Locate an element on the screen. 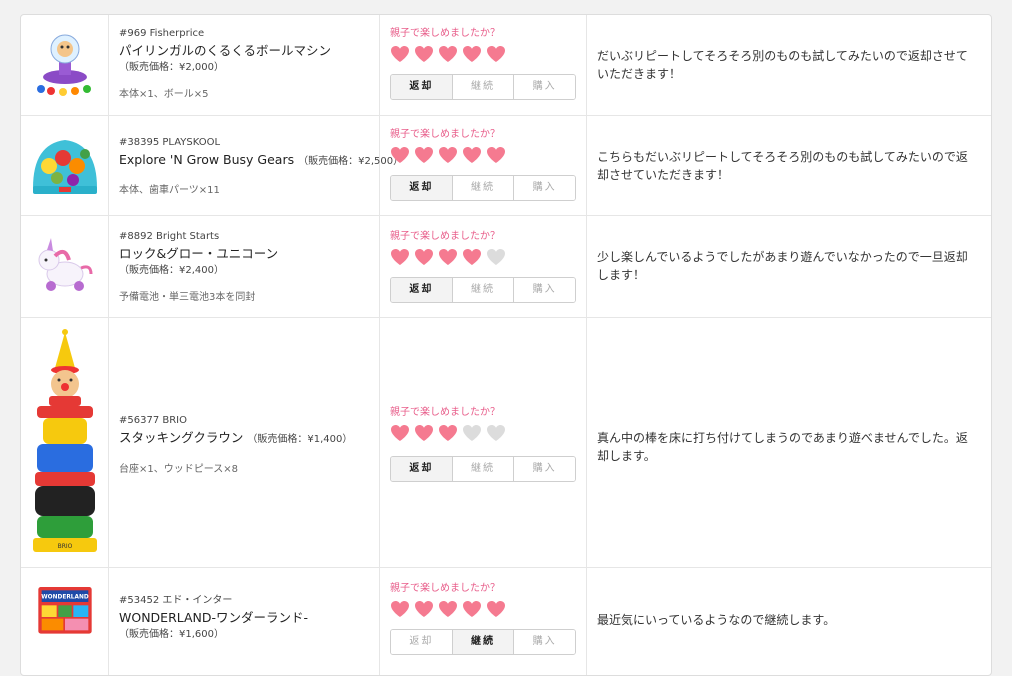 This screenshot has height=676, width=1012. wonderland-logo-text: WONDERLAND is located at coordinates (65, 598).